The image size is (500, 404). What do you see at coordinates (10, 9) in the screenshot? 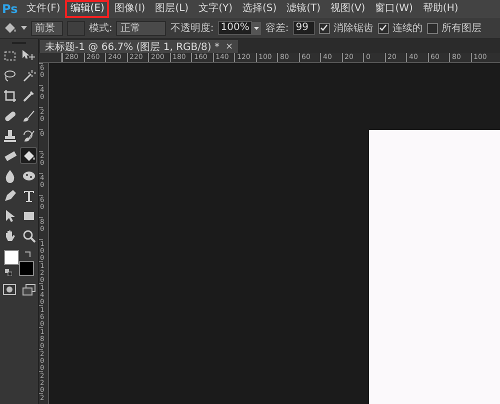
I see `app-logo: Ps` at bounding box center [10, 9].